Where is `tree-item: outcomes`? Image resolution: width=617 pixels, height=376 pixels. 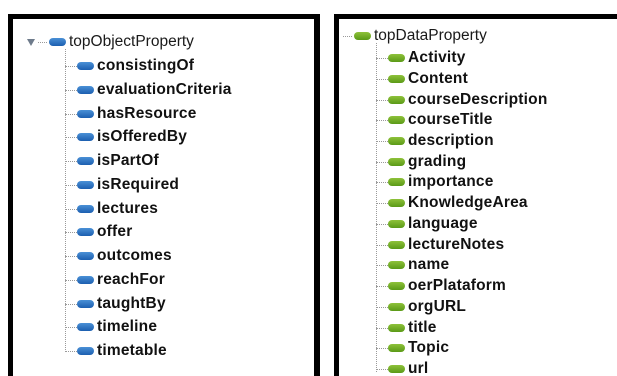
tree-item: outcomes is located at coordinates (118, 256).